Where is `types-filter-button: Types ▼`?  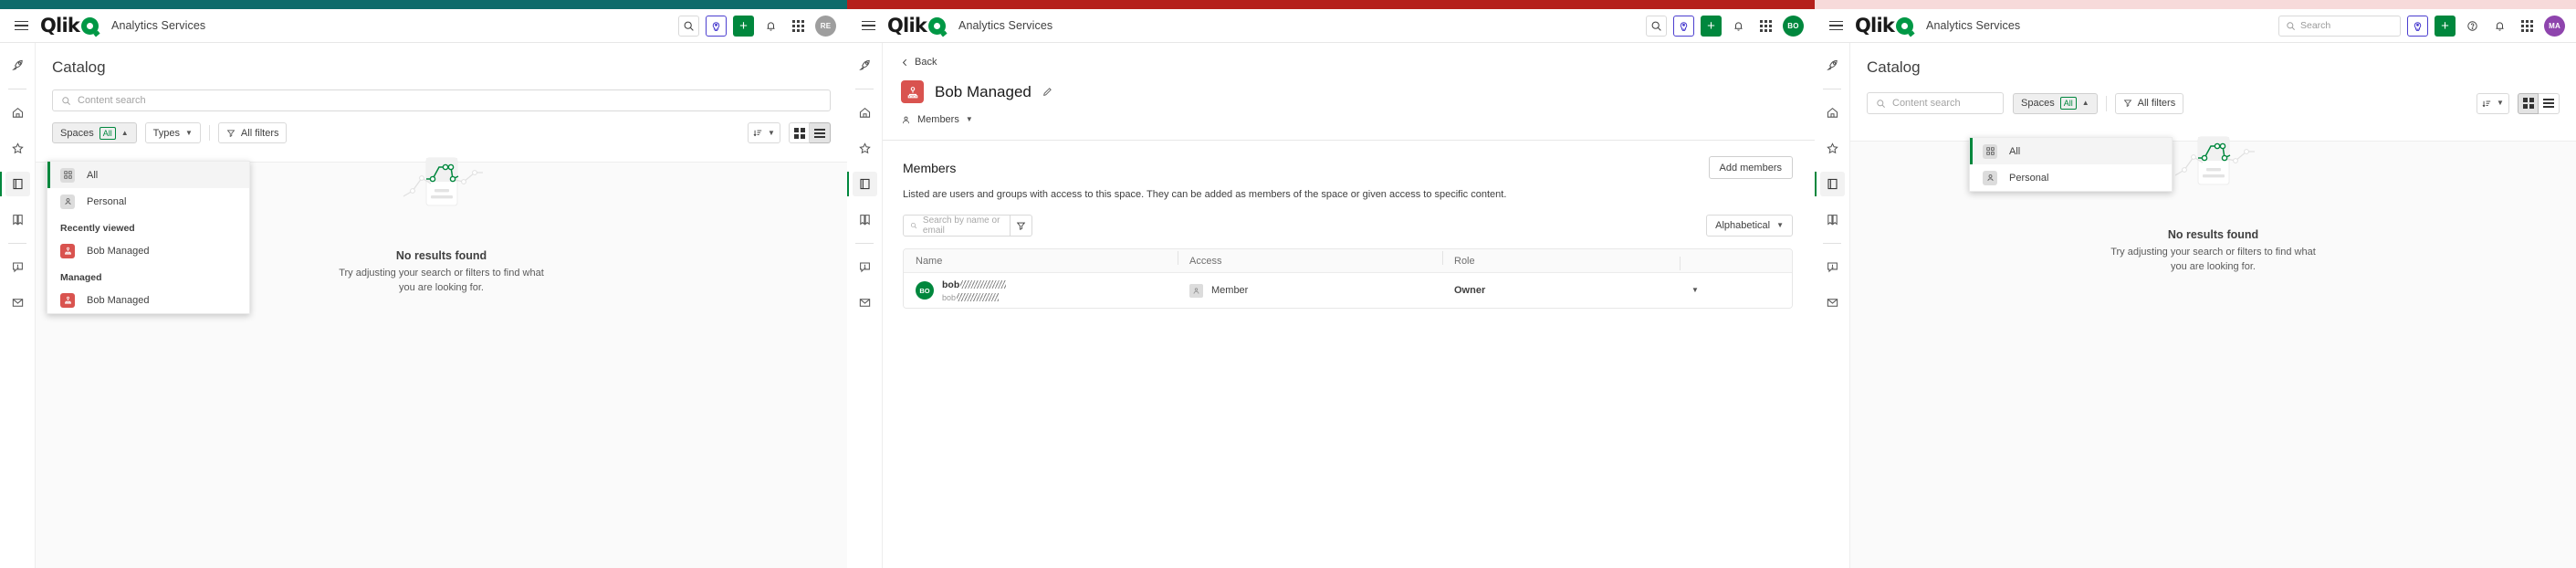 types-filter-button: Types ▼ is located at coordinates (172, 132).